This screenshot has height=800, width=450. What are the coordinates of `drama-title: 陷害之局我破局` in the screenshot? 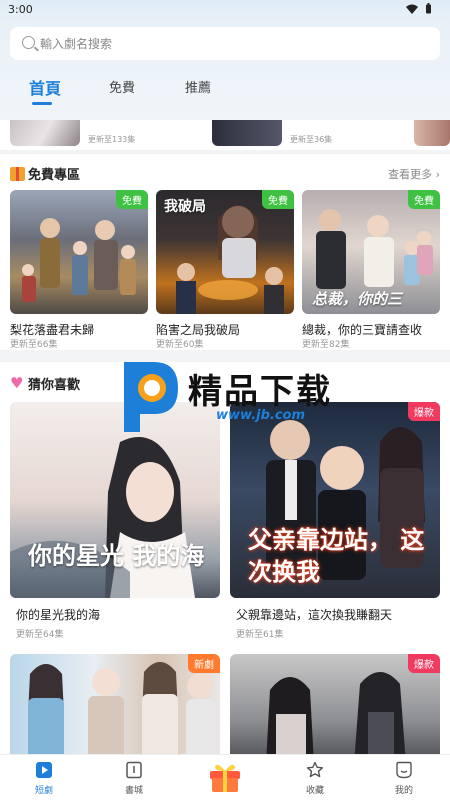 It's located at (198, 330).